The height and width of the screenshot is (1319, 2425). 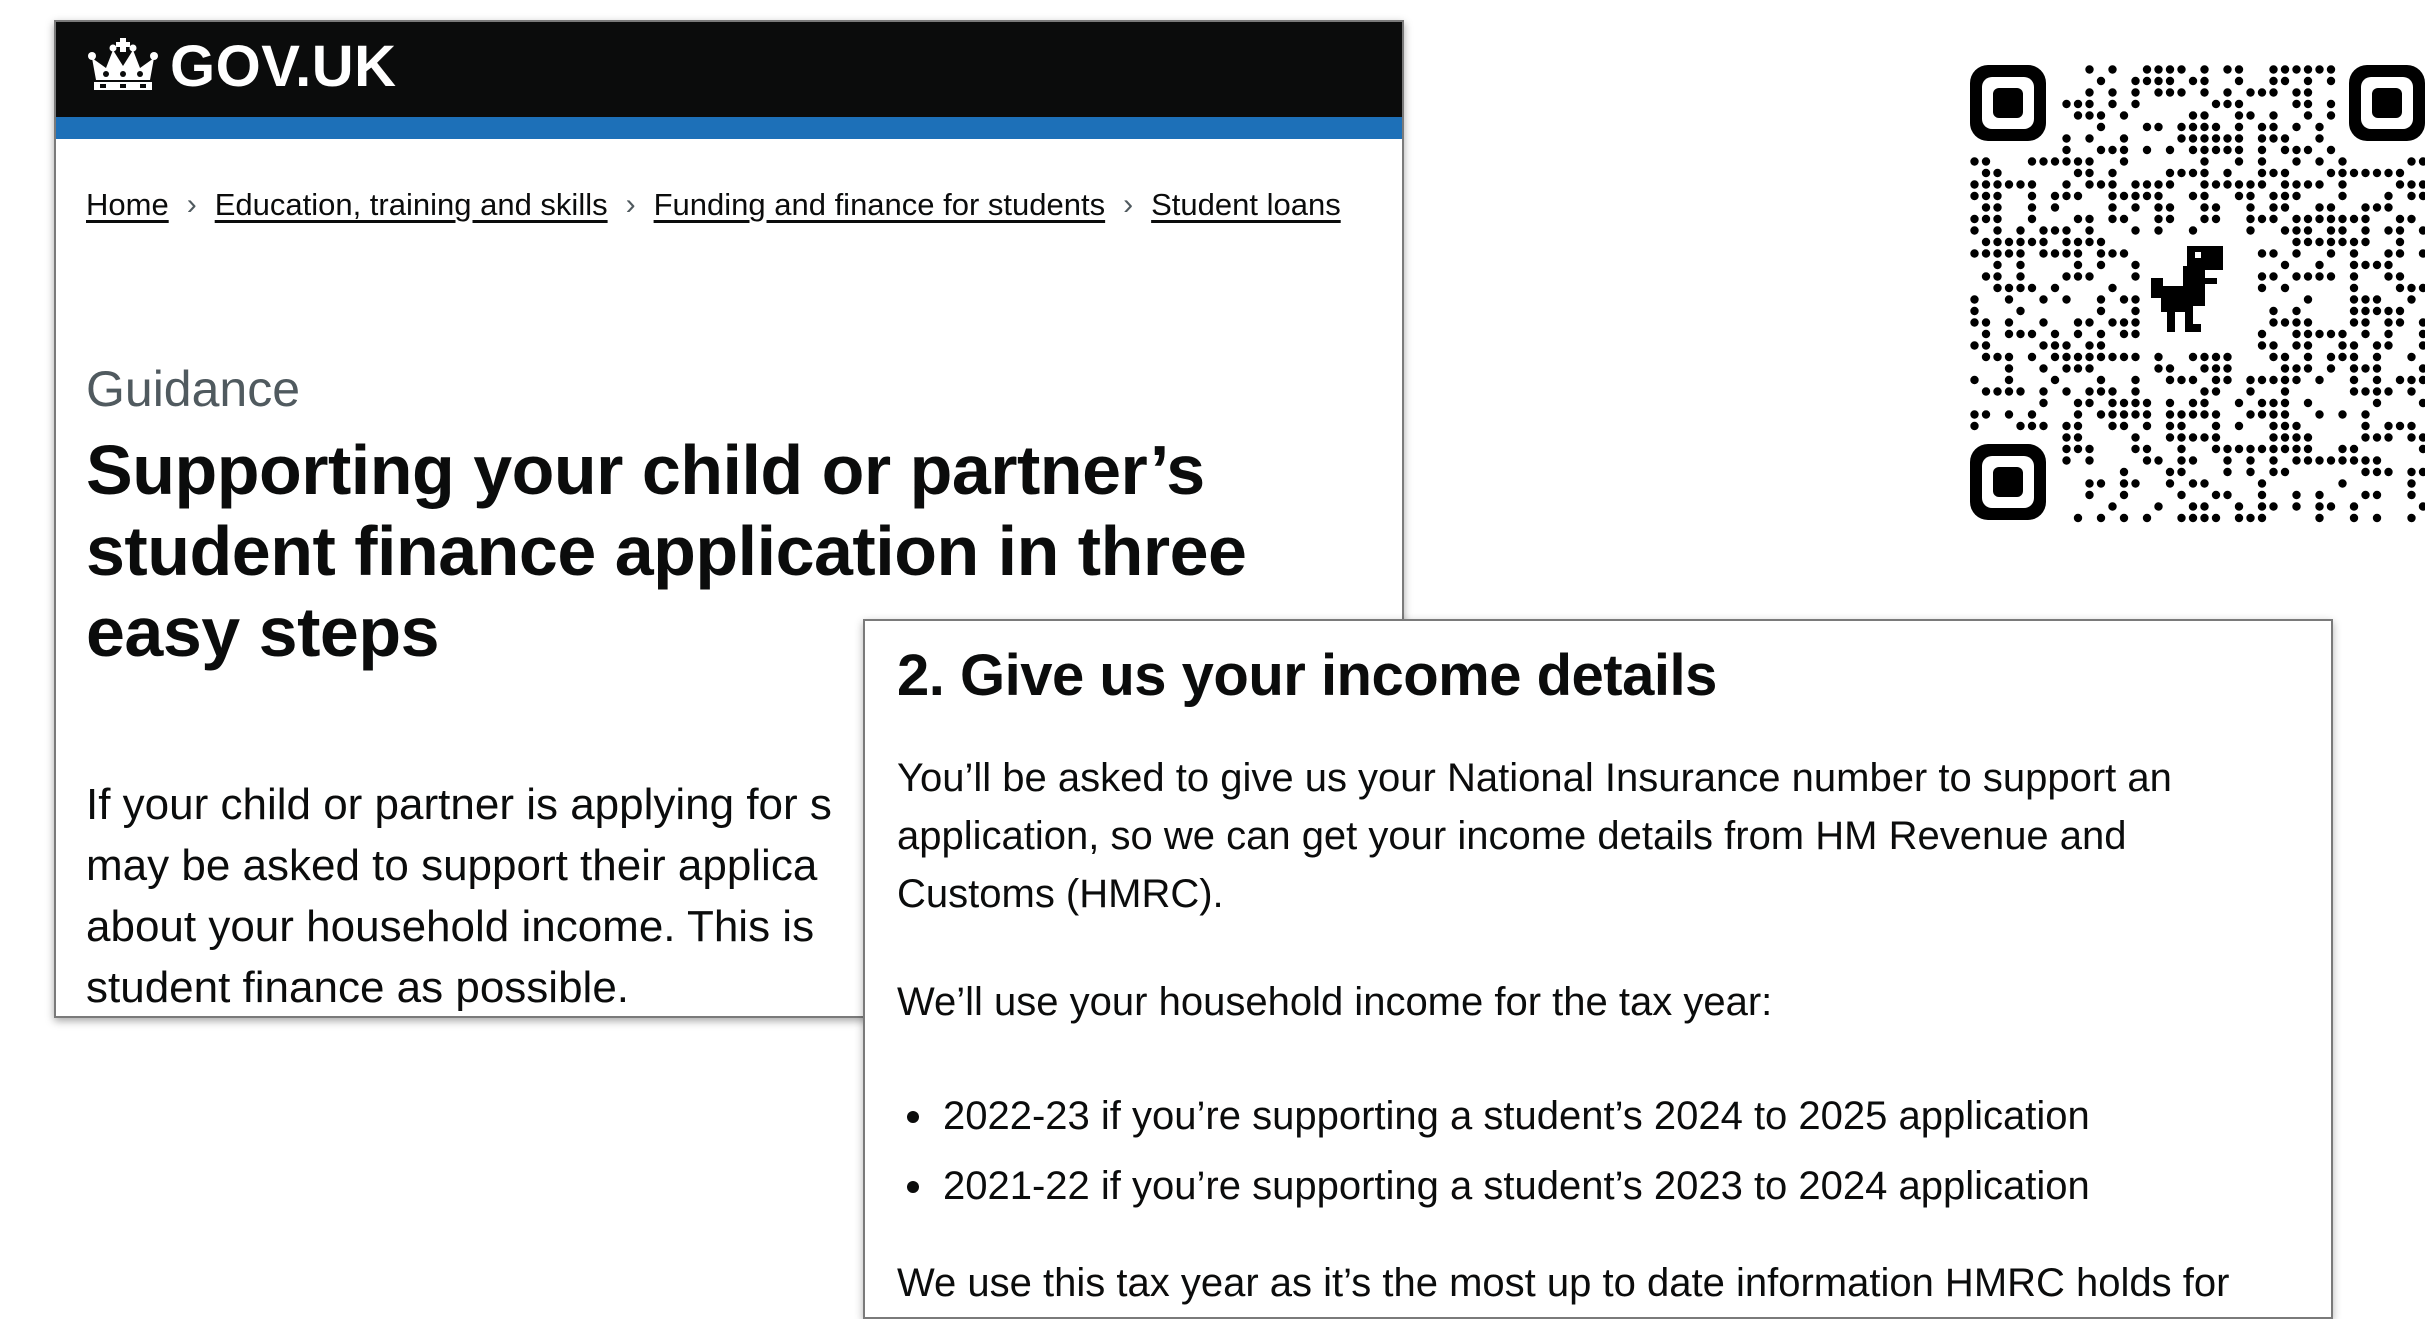 I want to click on lead-line: may be asked to support their applica, so click(x=452, y=865).